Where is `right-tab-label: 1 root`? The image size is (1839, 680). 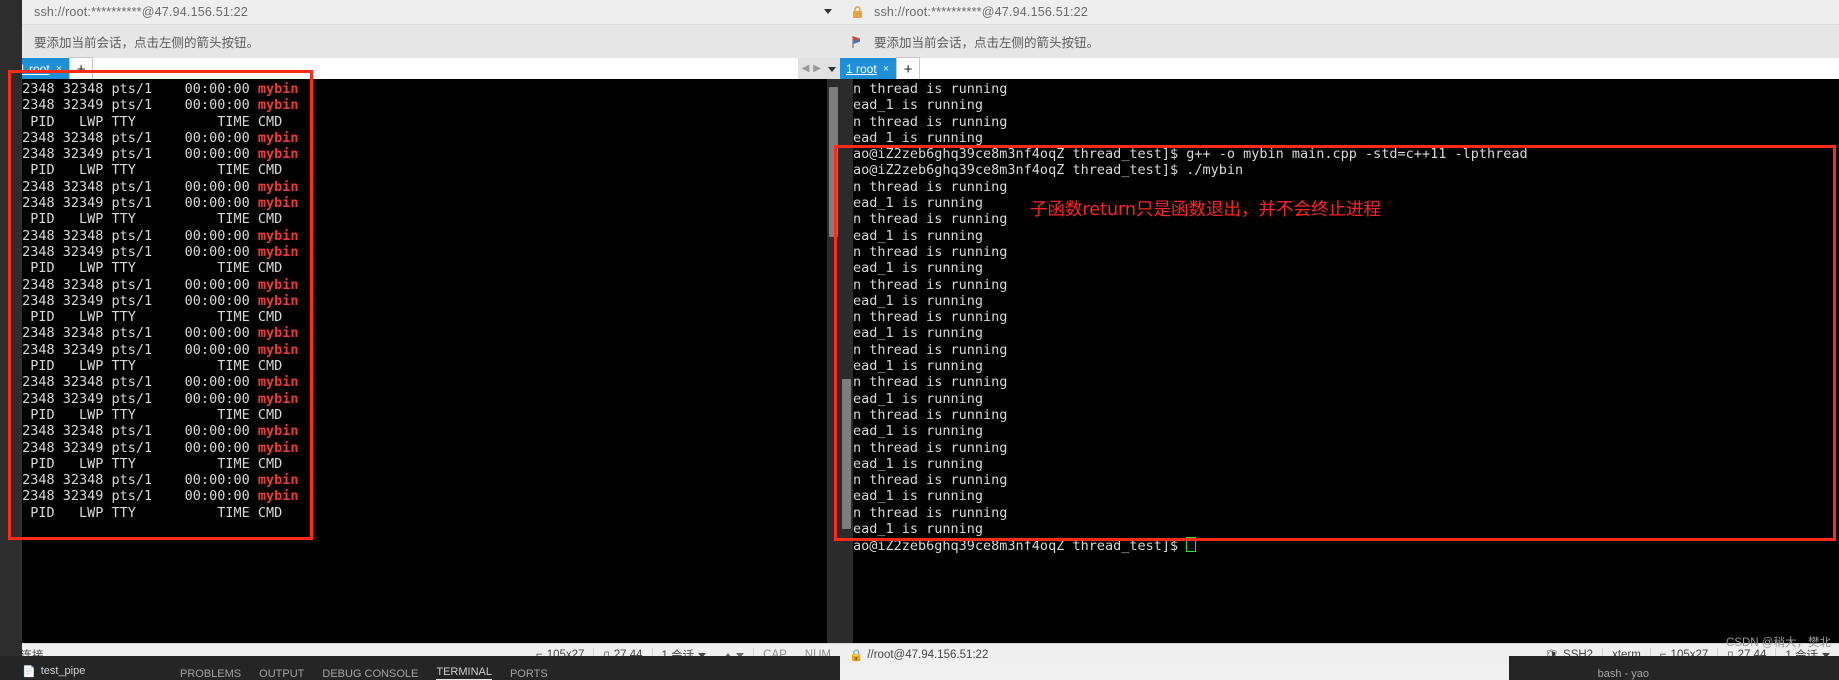
right-tab-label: 1 root is located at coordinates (861, 69).